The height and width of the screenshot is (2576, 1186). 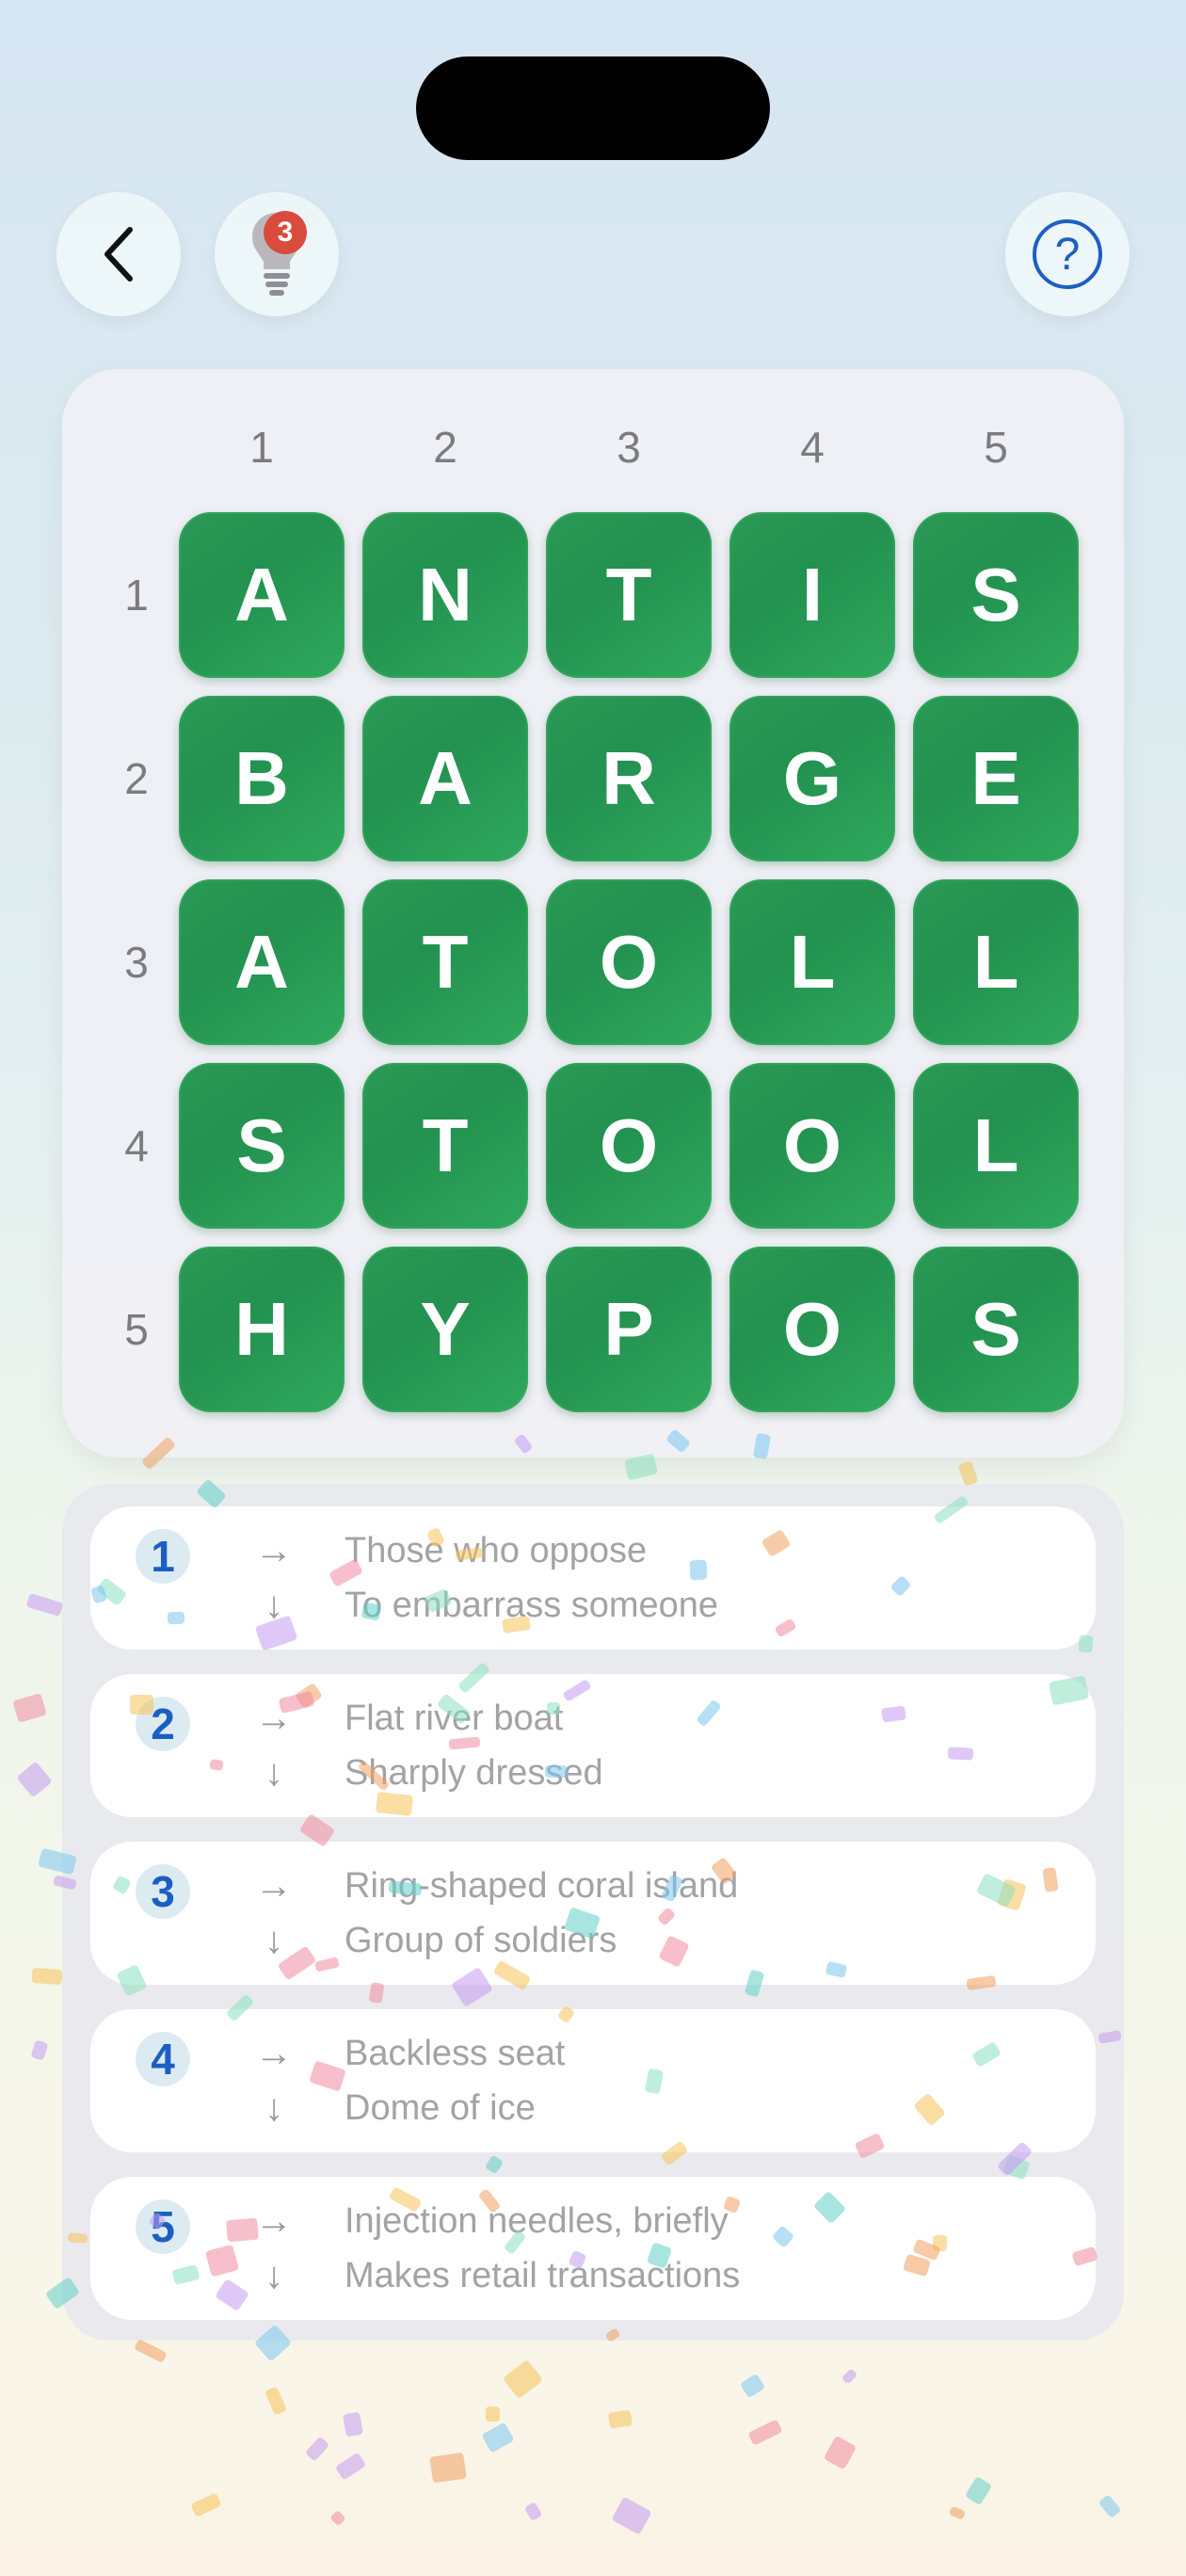 I want to click on column-number: 3, so click(x=629, y=447).